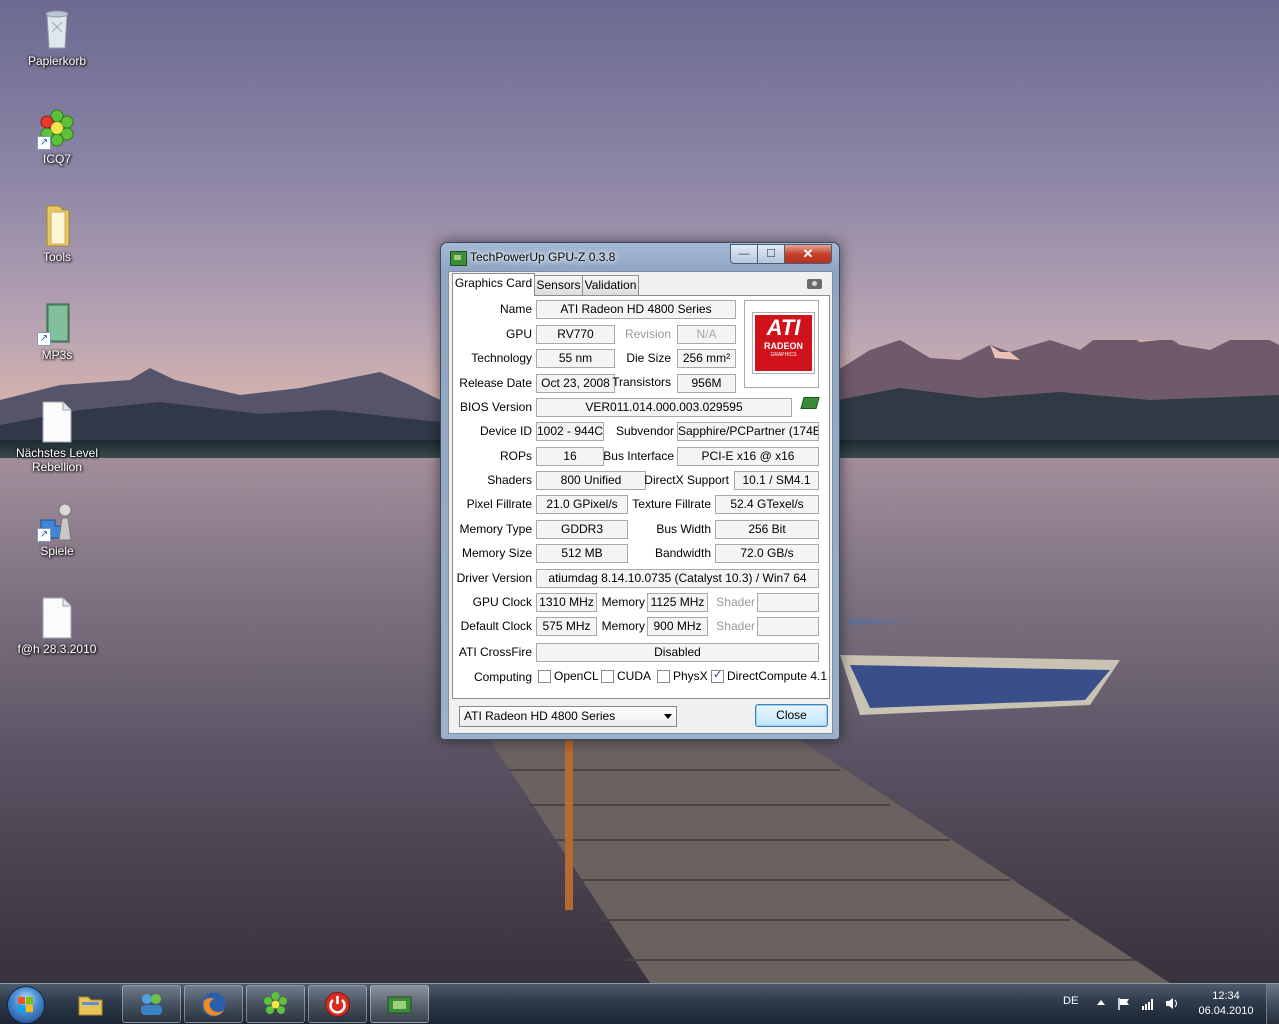 Image resolution: width=1279 pixels, height=1024 pixels. I want to click on label-default-shader: Shader, so click(735, 626).